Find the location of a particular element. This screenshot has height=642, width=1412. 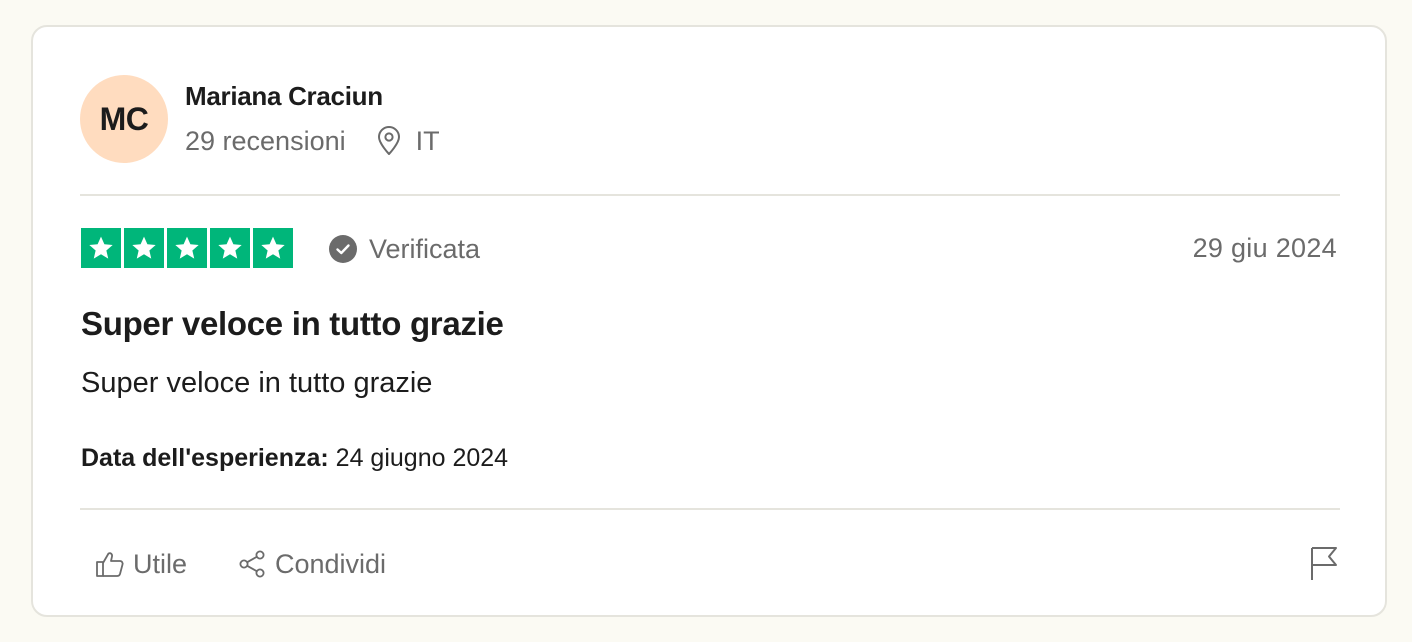

experience-label: Data dell'esperienza: is located at coordinates (205, 458).